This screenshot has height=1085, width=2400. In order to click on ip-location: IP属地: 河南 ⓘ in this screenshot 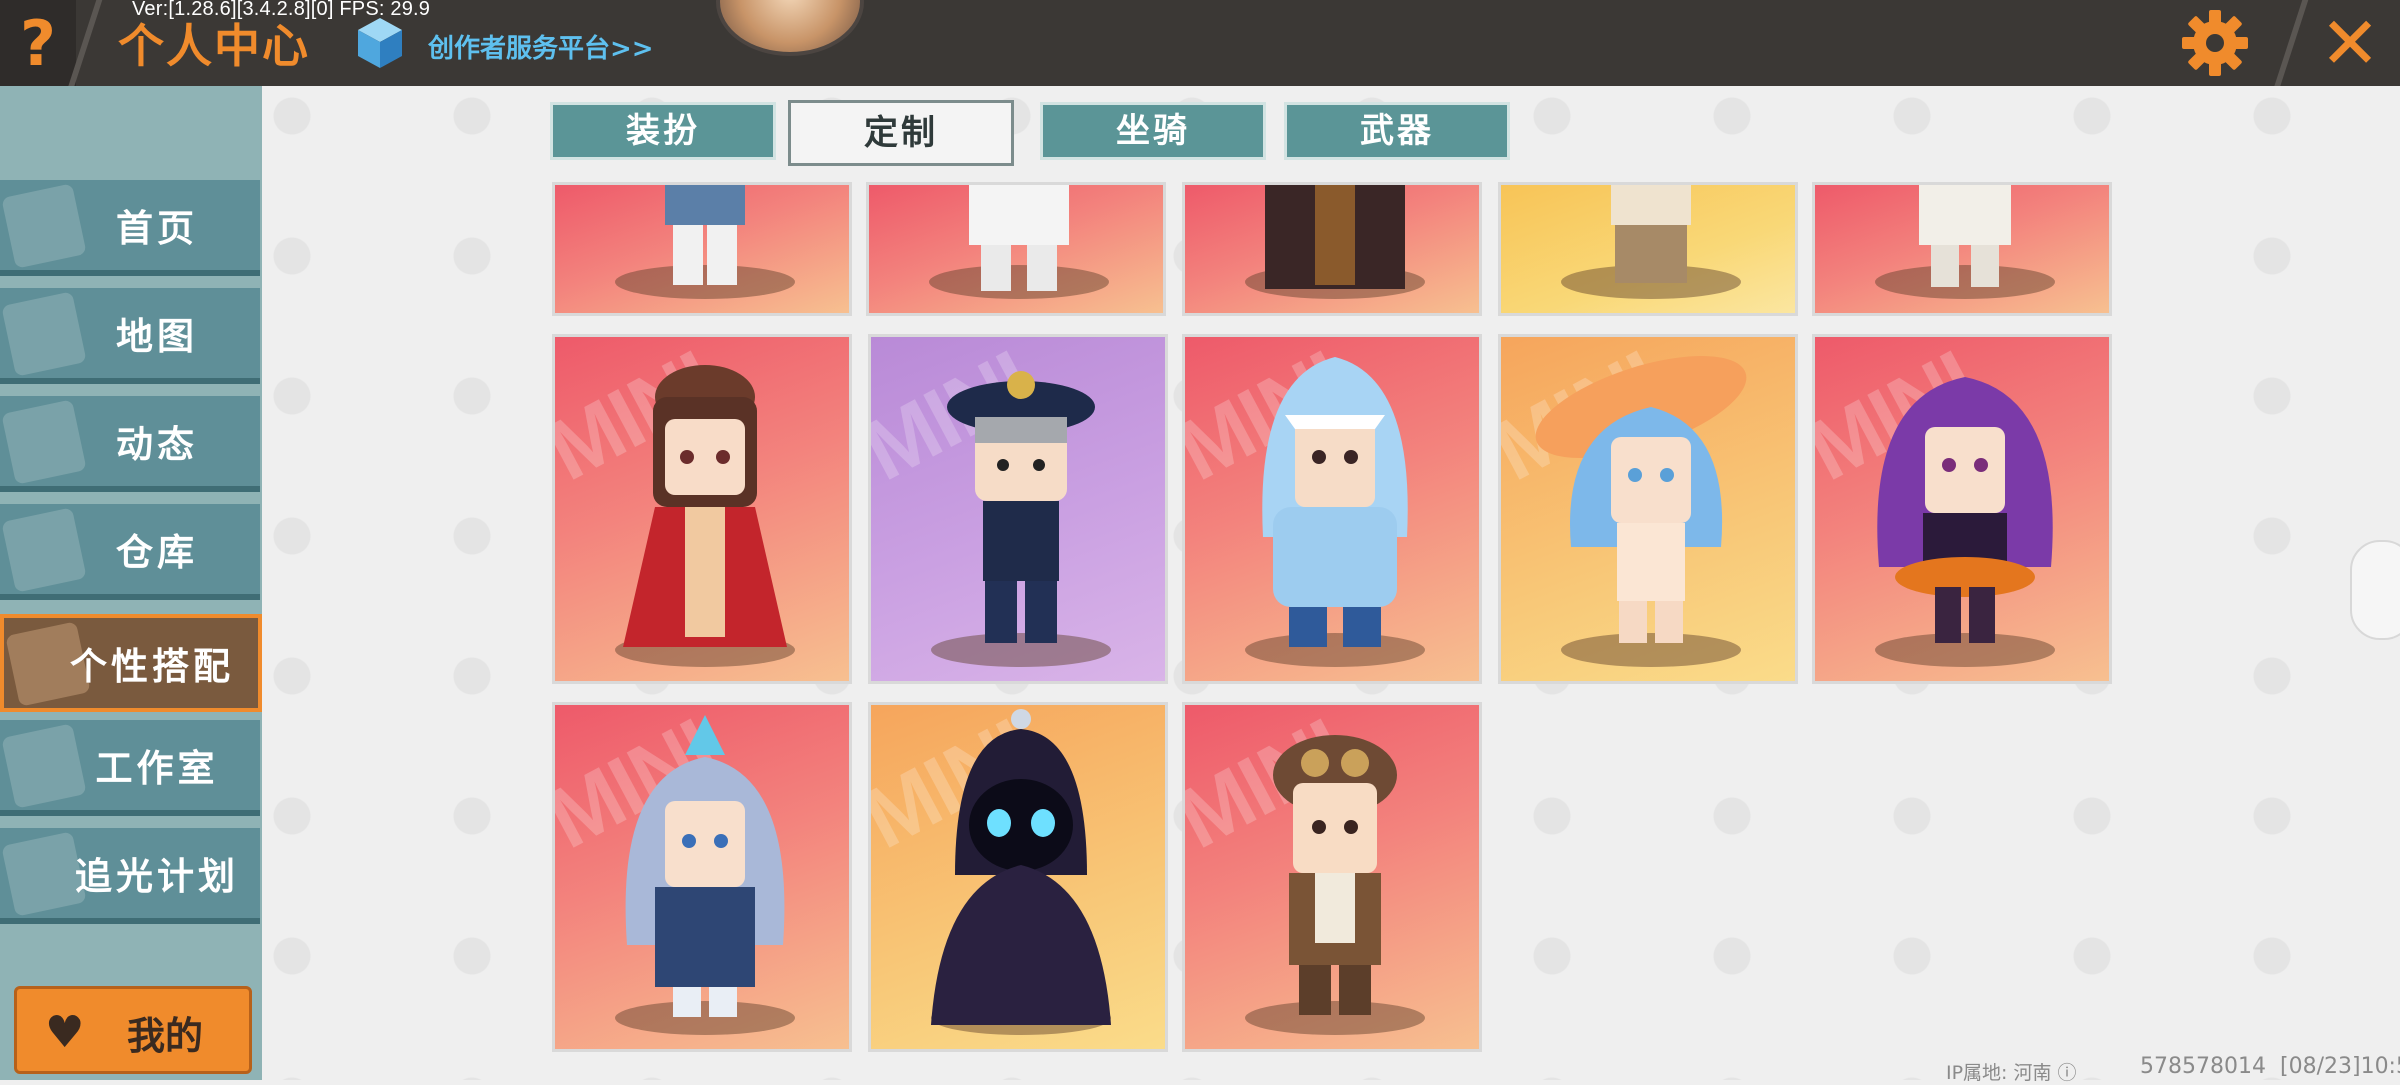, I will do `click(2011, 1073)`.